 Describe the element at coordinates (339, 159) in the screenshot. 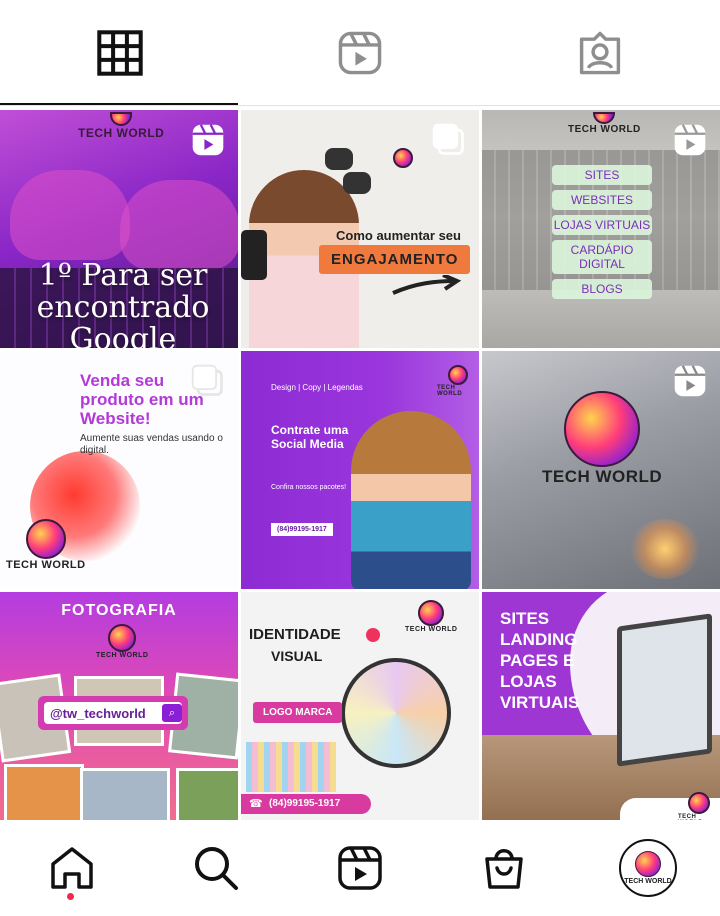

I see `chat-bubble-icon` at that location.